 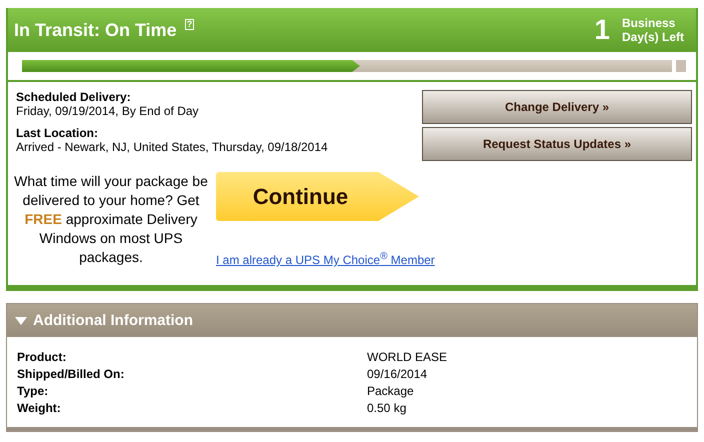 I want to click on info-label: Type:, so click(x=33, y=391).